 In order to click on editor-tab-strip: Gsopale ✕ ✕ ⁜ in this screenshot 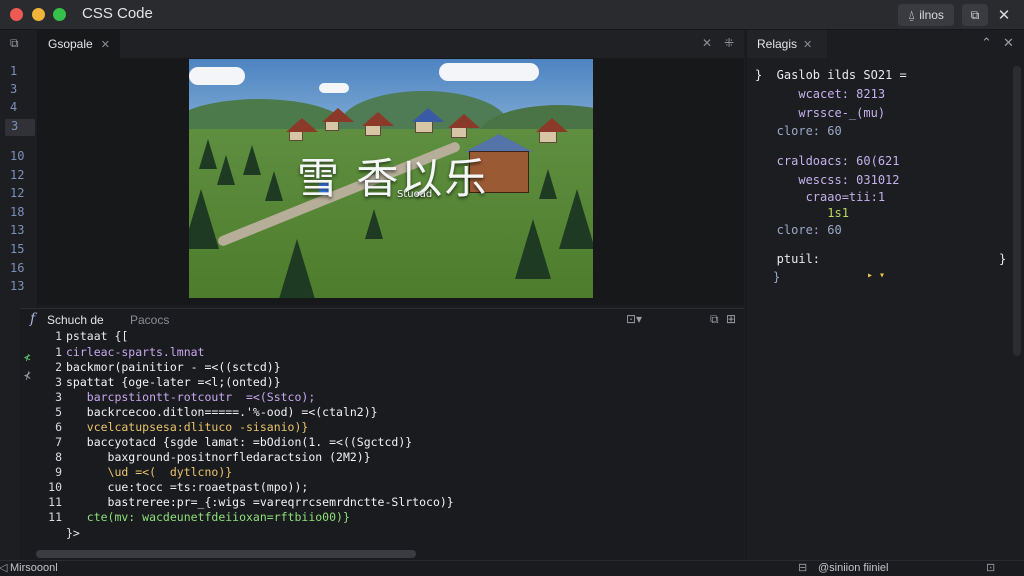, I will do `click(391, 44)`.